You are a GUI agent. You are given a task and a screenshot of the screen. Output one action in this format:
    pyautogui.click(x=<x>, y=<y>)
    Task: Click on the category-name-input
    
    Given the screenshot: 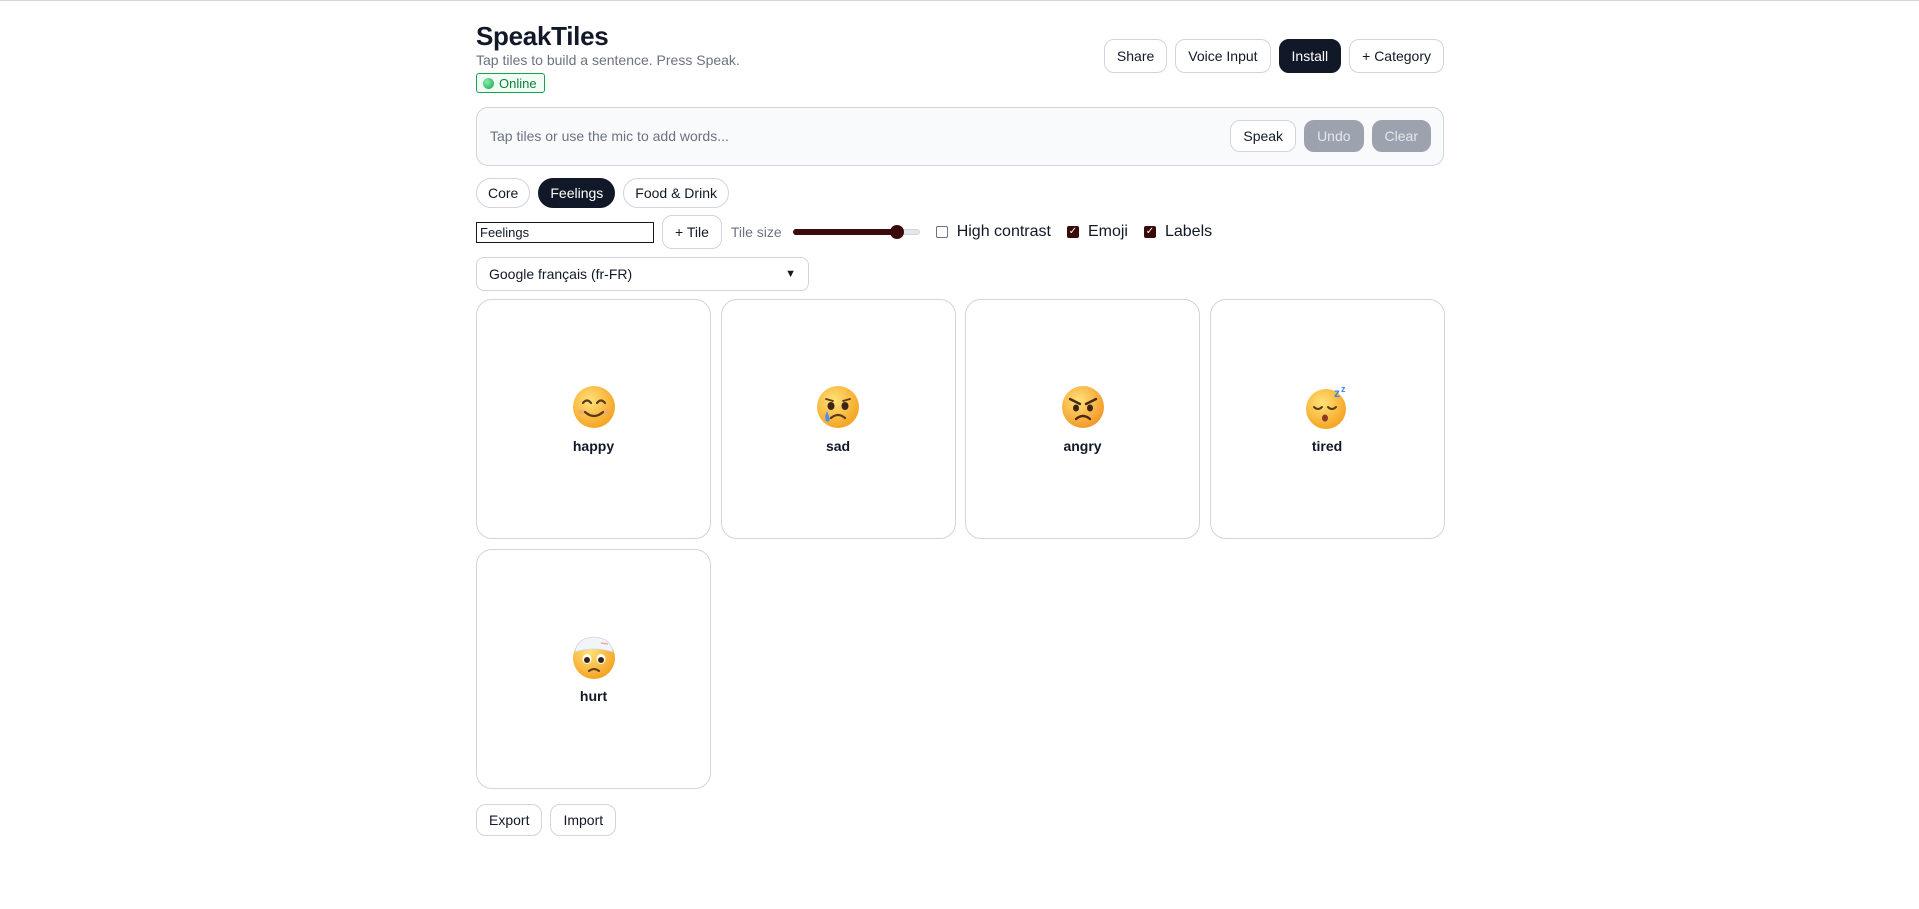 What is the action you would take?
    pyautogui.click(x=565, y=232)
    